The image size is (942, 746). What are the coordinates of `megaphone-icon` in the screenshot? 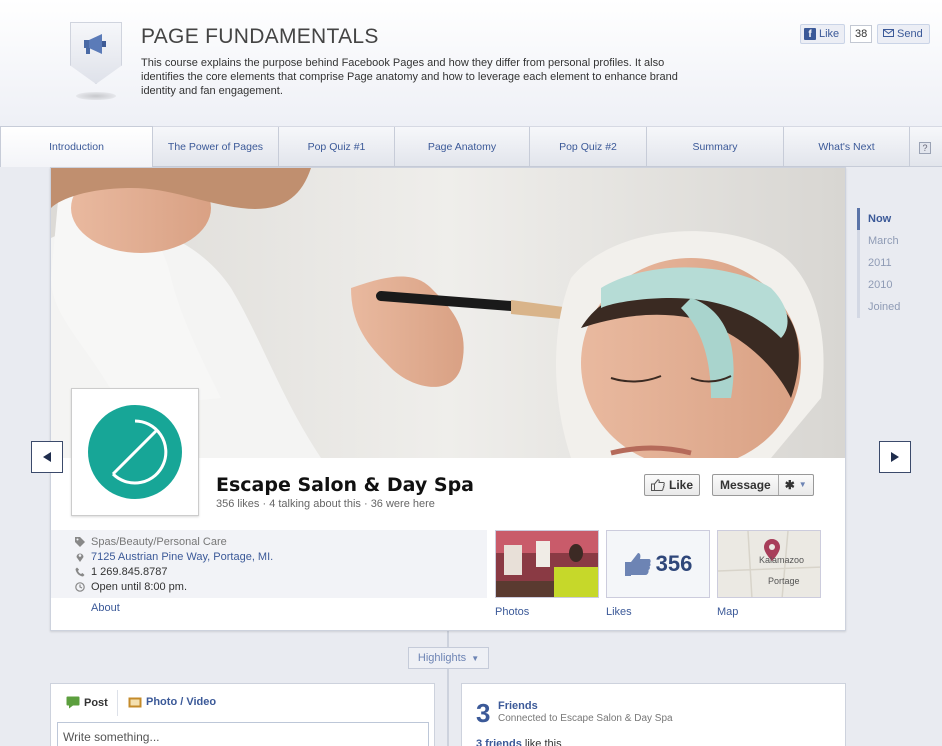 It's located at (95, 44).